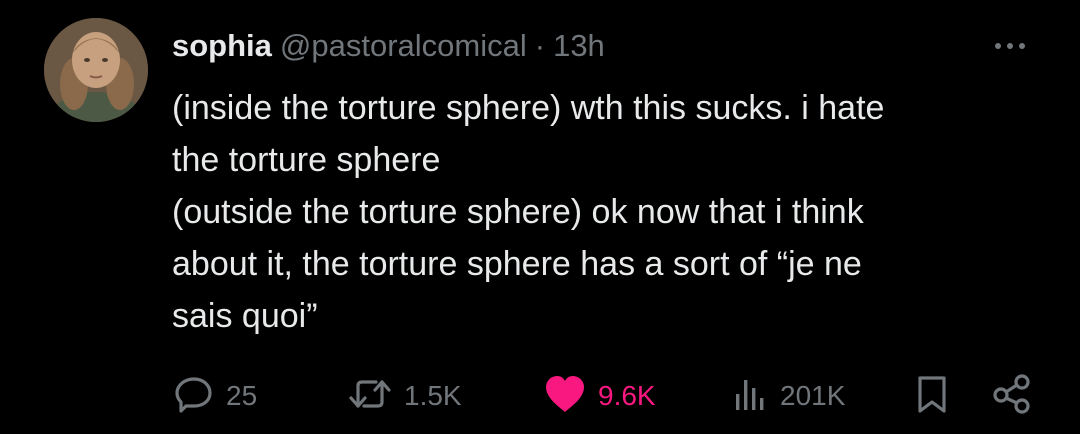  What do you see at coordinates (194, 396) in the screenshot?
I see `reply-icon` at bounding box center [194, 396].